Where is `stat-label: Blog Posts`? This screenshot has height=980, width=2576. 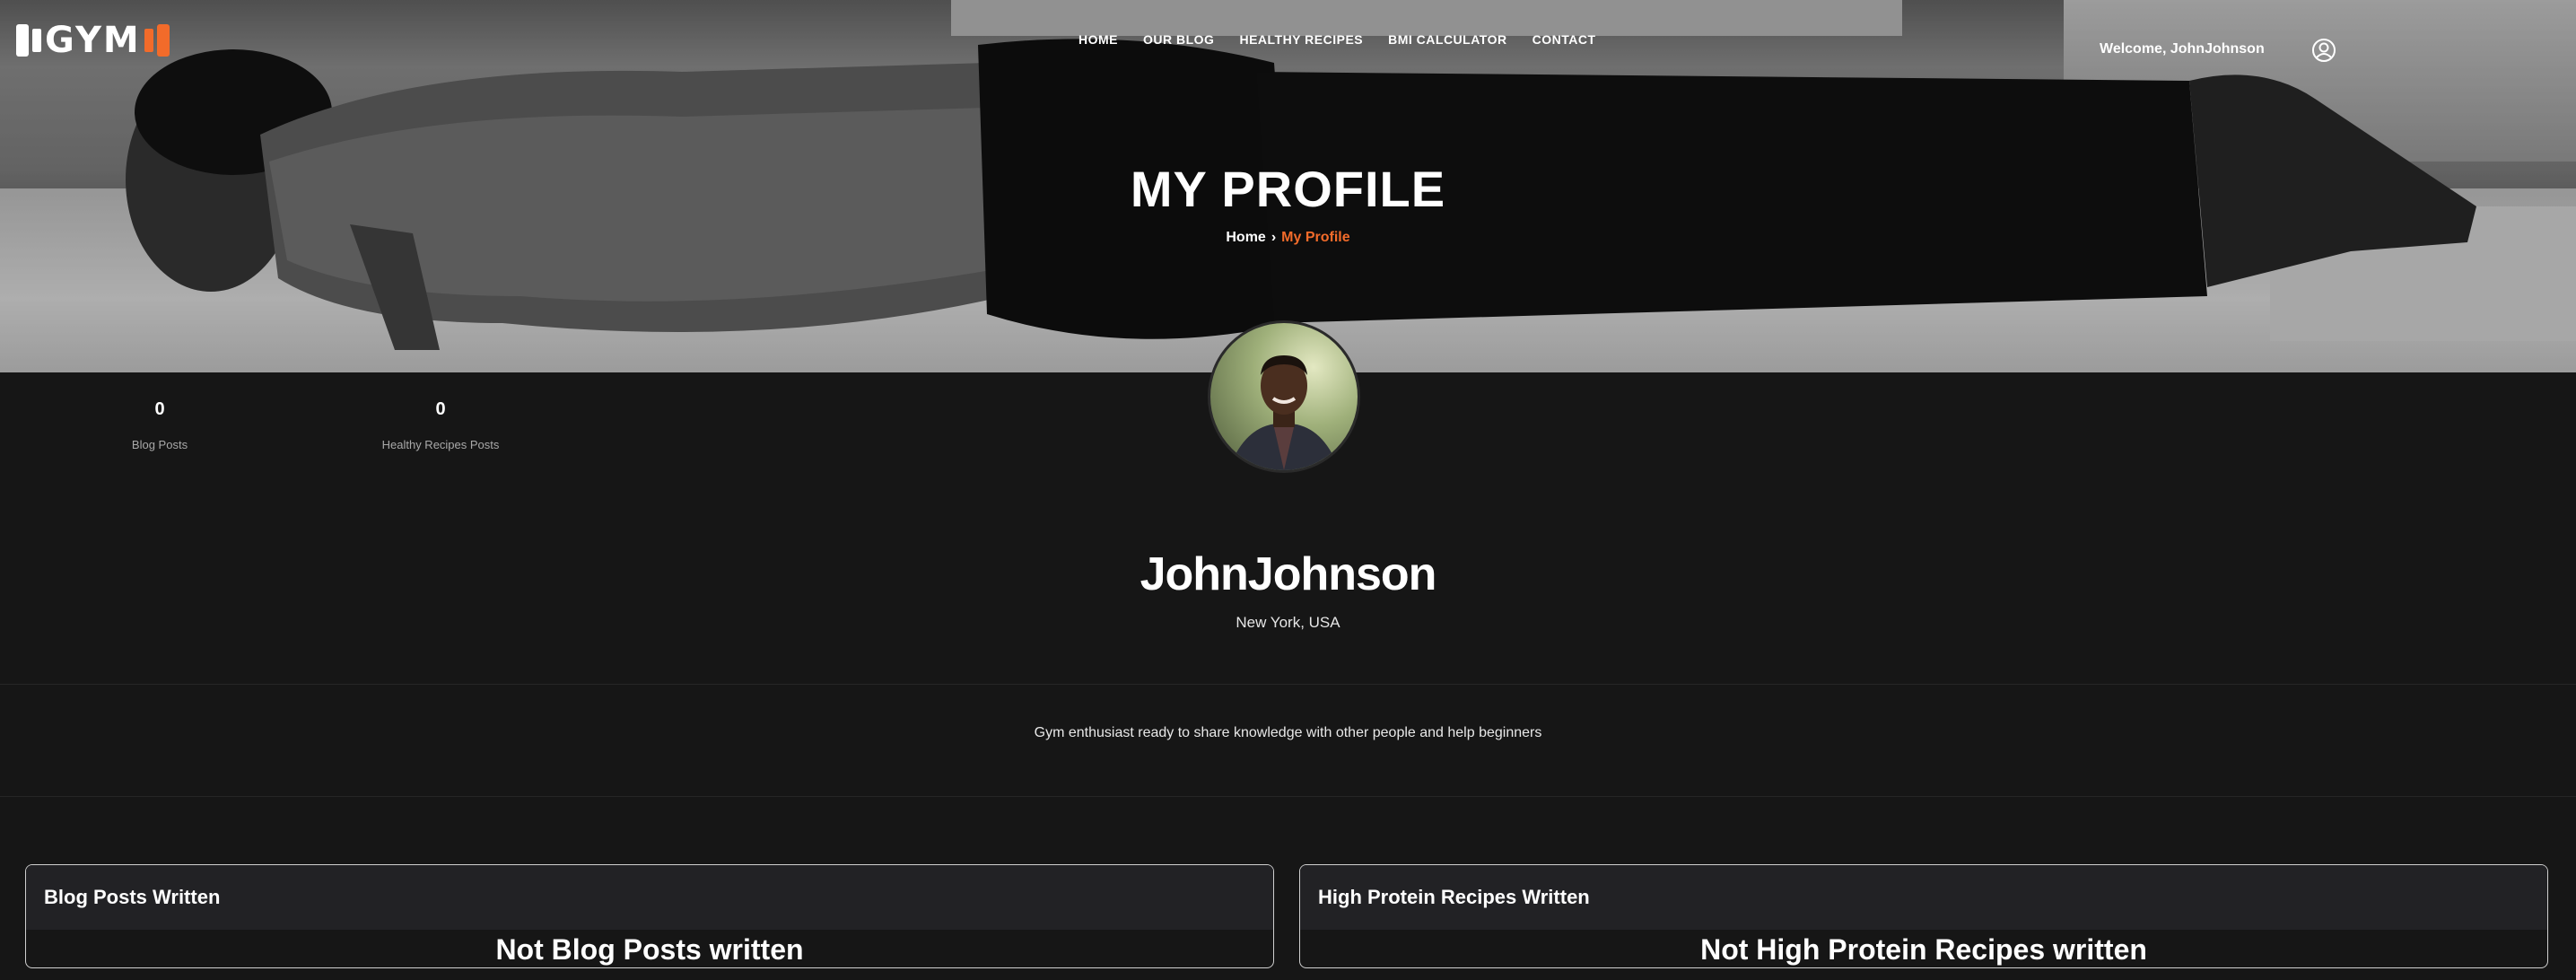 stat-label: Blog Posts is located at coordinates (160, 444).